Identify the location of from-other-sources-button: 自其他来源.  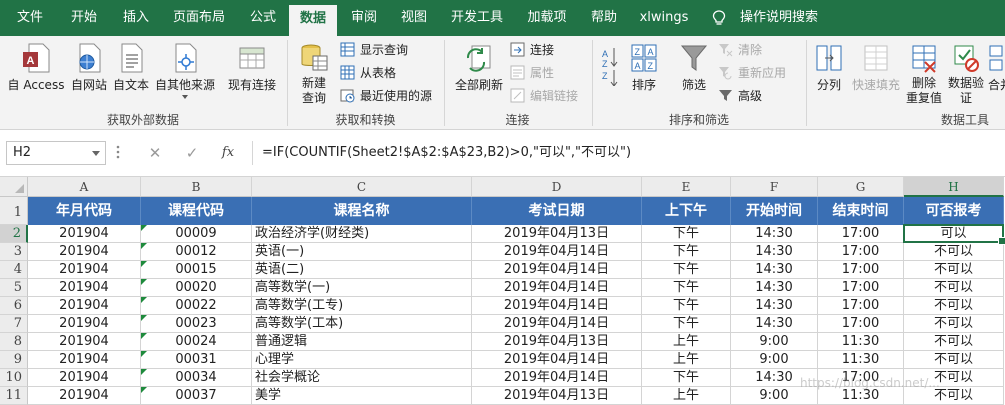
(185, 70).